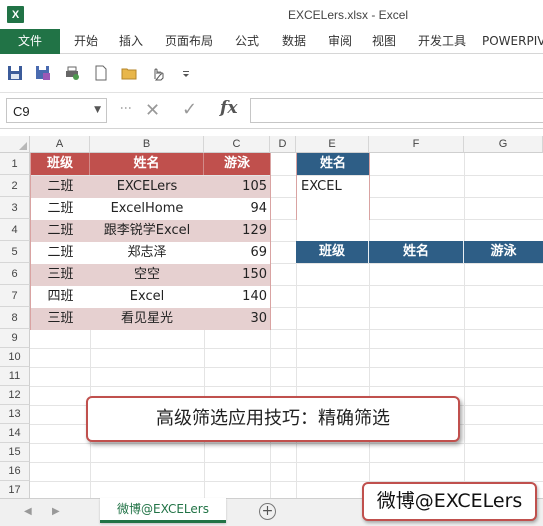 This screenshot has width=543, height=526. Describe the element at coordinates (60, 164) in the screenshot. I see `table-header-class: 班级` at that location.